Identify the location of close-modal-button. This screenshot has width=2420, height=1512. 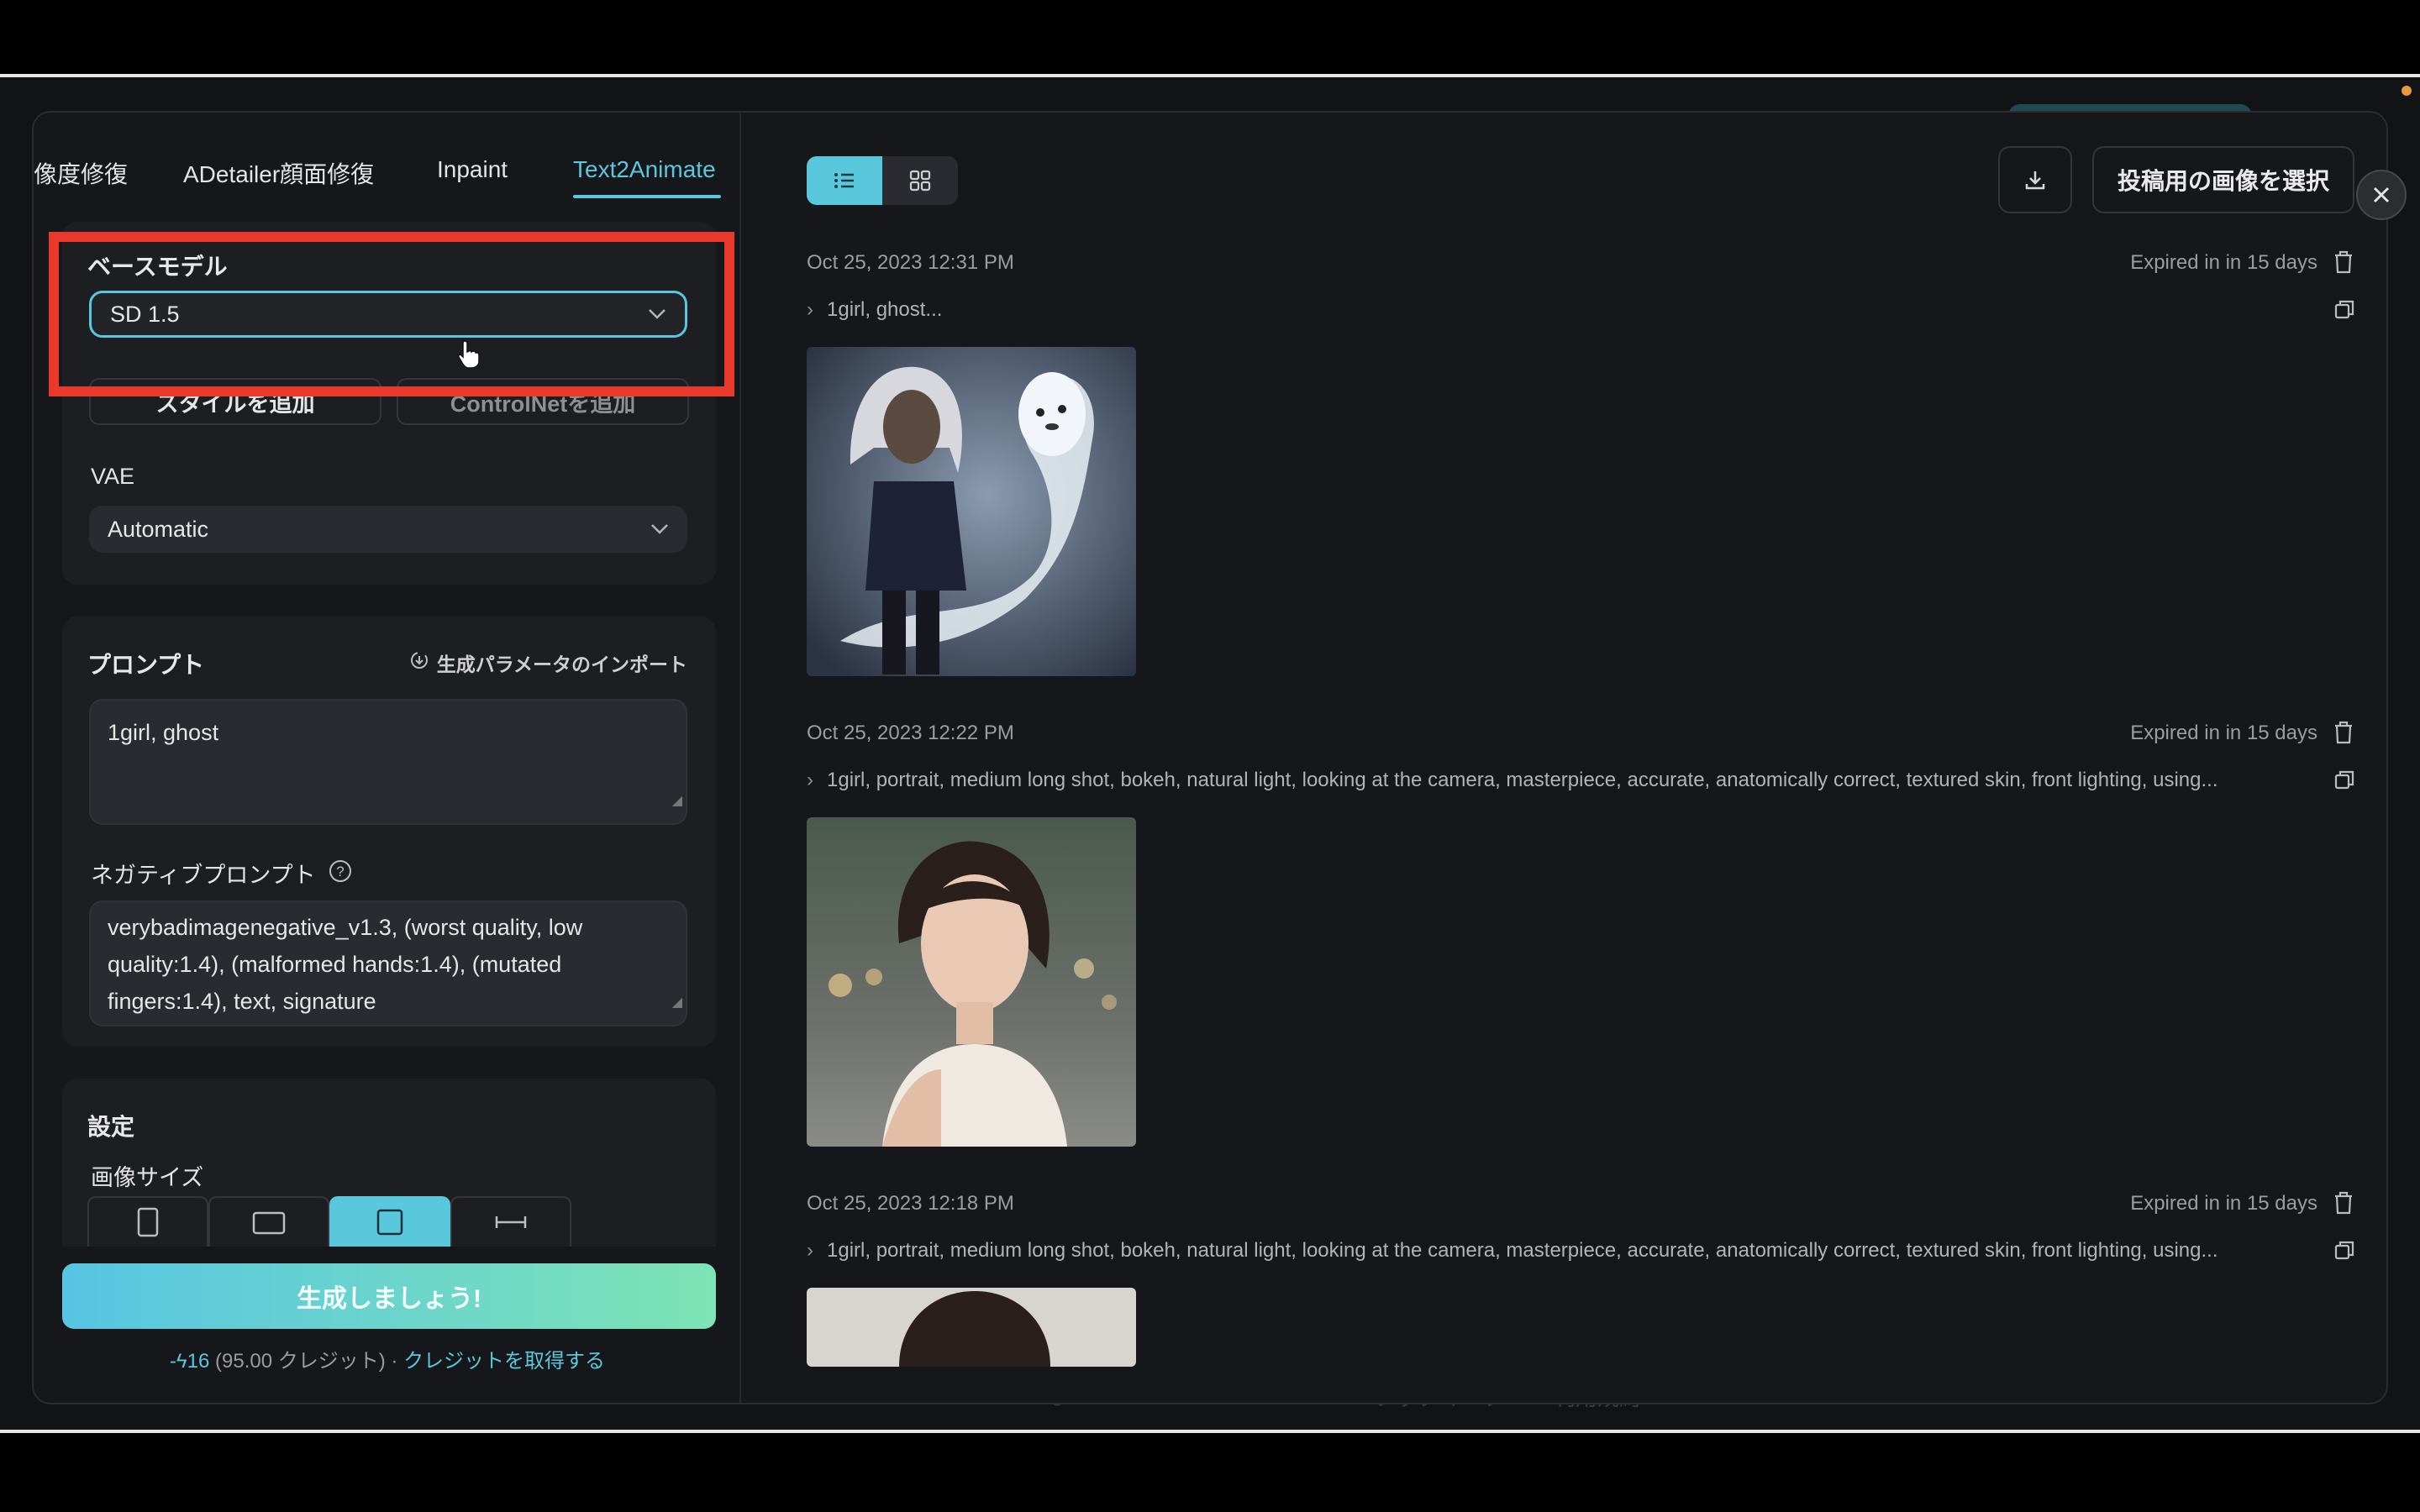
(2382, 195).